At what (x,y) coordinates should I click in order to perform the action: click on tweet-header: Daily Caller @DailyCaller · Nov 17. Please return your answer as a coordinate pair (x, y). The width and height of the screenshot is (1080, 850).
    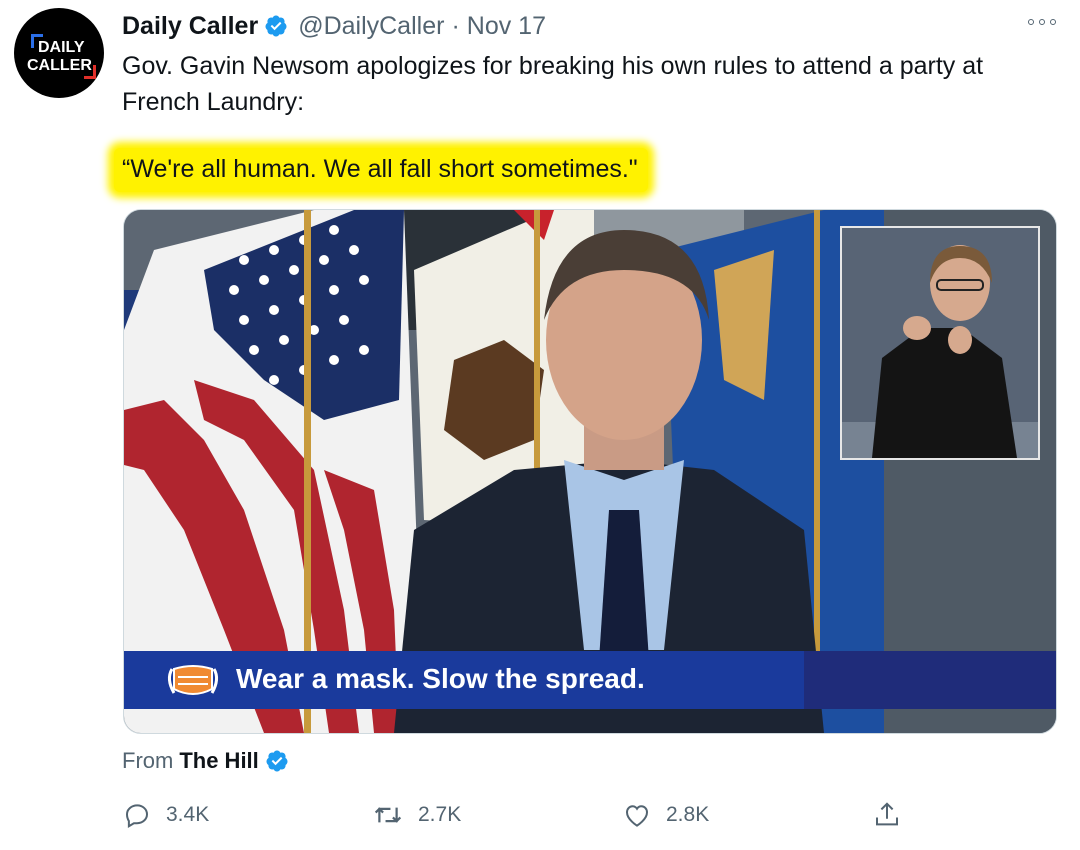
    Looking at the image, I should click on (334, 26).